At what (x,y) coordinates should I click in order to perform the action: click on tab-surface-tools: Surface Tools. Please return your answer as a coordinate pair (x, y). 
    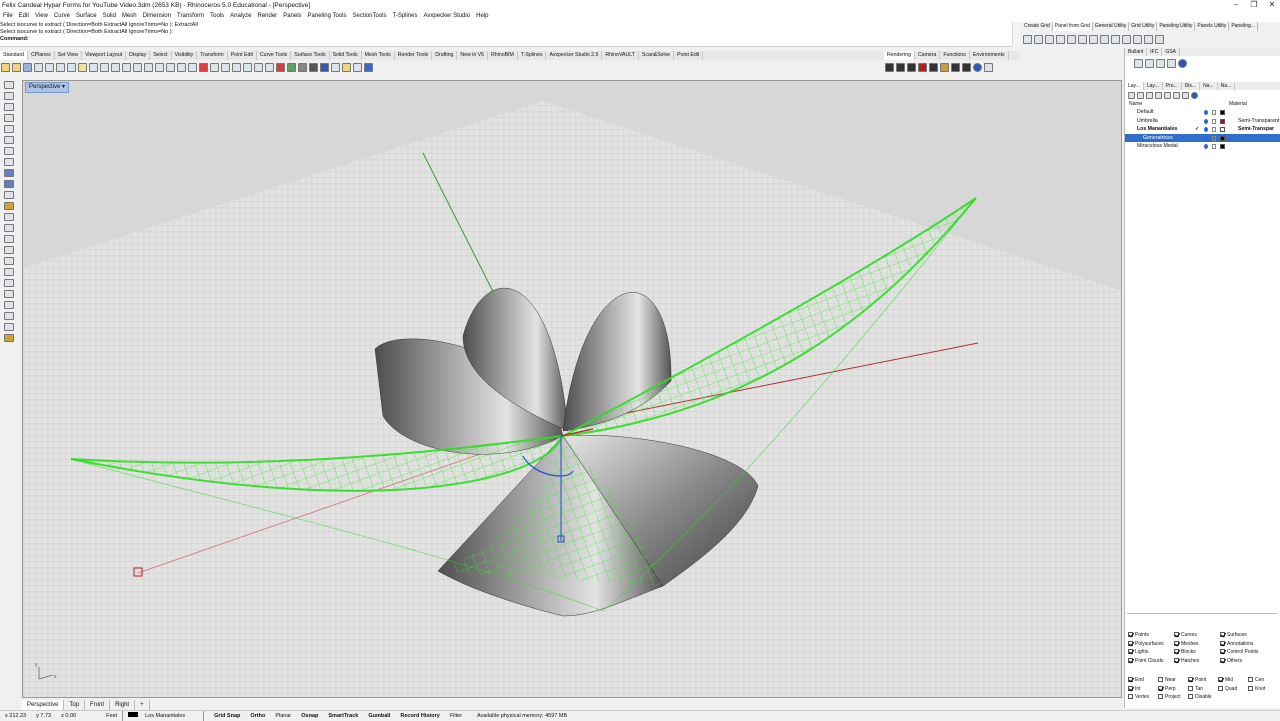
    Looking at the image, I should click on (310, 55).